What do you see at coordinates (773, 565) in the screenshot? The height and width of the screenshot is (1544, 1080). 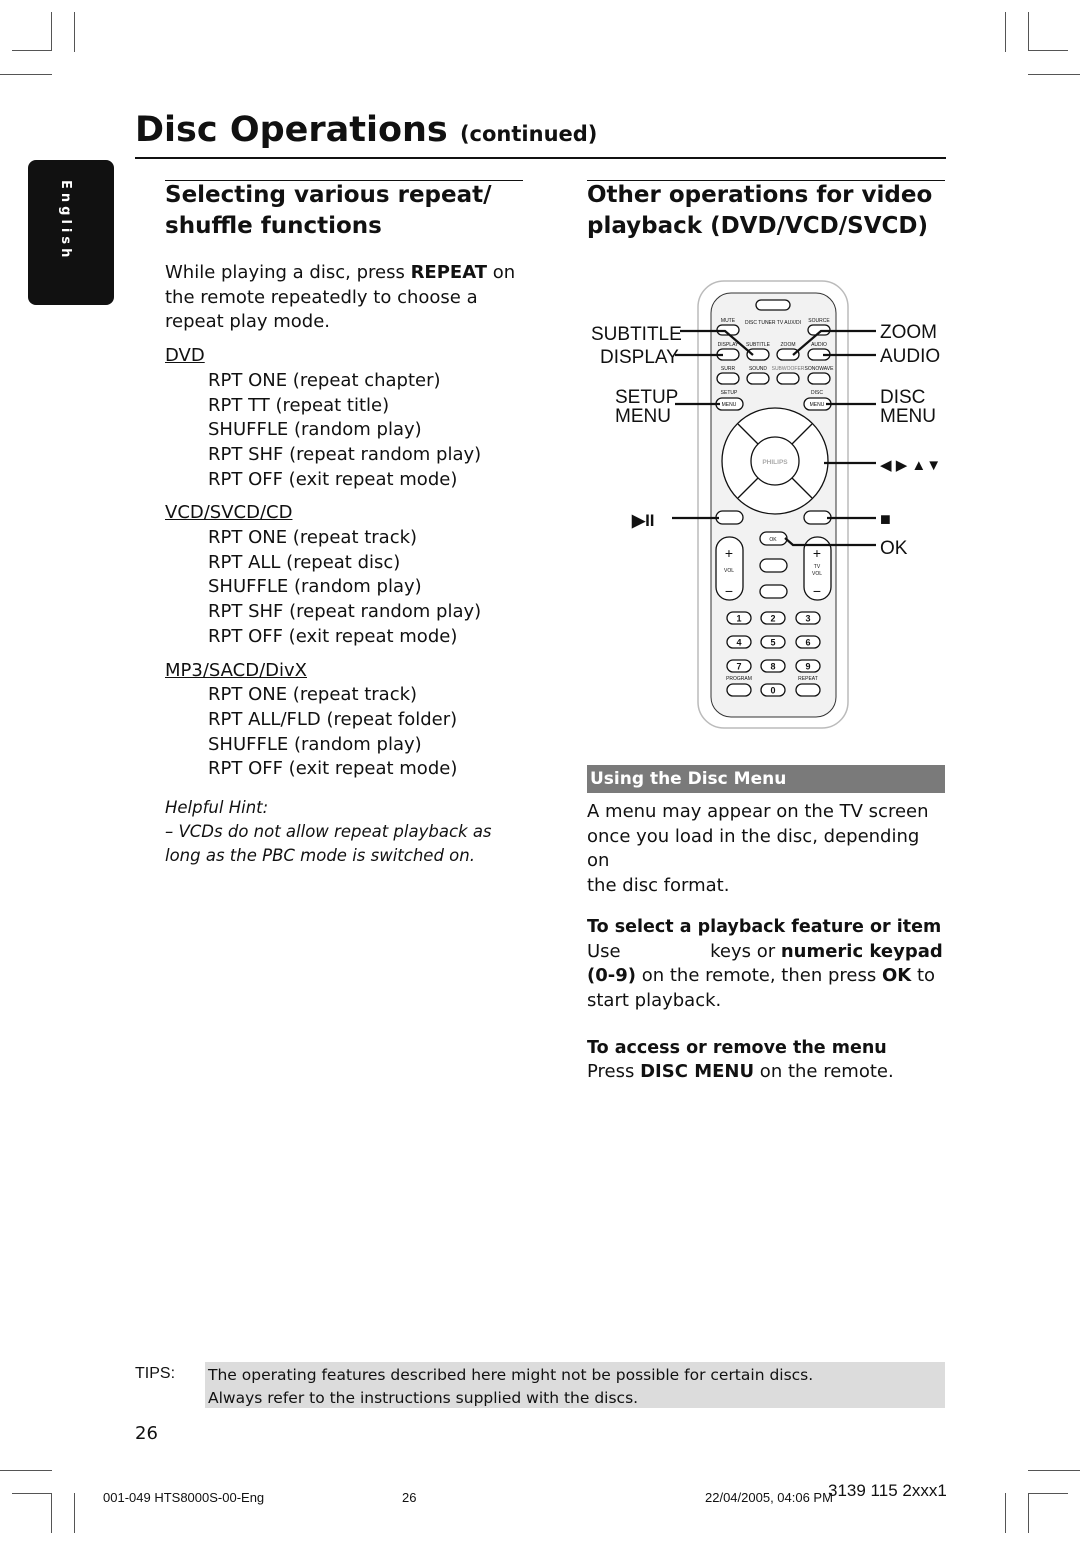 I see `prev-button` at bounding box center [773, 565].